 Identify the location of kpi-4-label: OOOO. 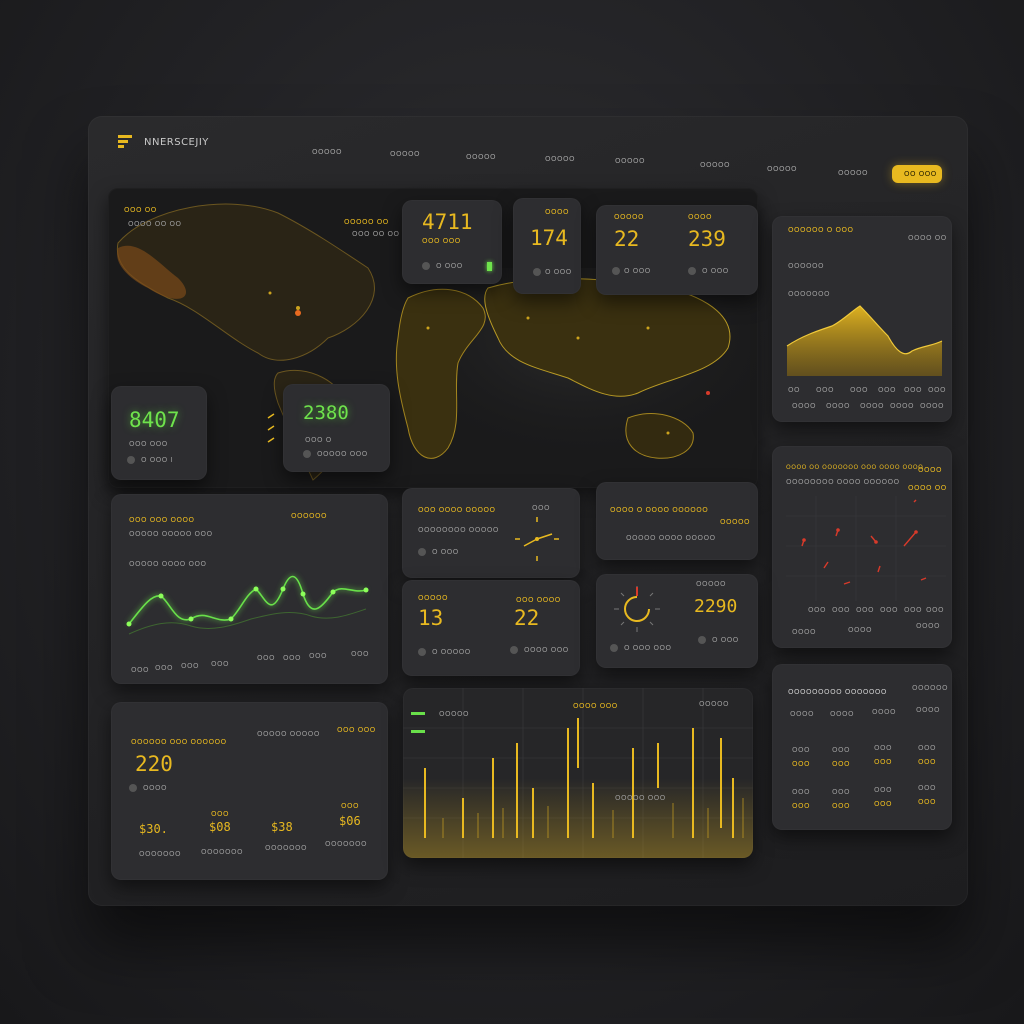
(700, 217).